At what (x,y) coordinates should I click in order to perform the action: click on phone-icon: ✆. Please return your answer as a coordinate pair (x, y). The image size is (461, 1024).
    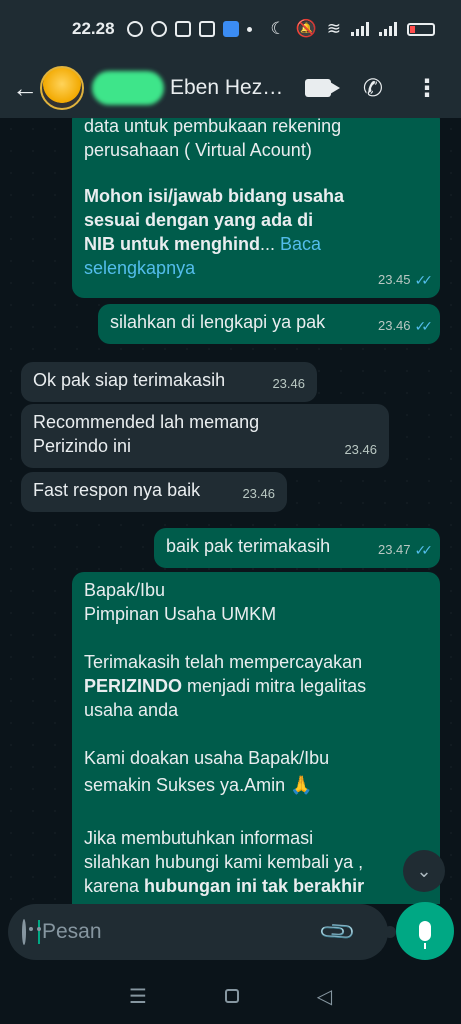
    Looking at the image, I should click on (373, 88).